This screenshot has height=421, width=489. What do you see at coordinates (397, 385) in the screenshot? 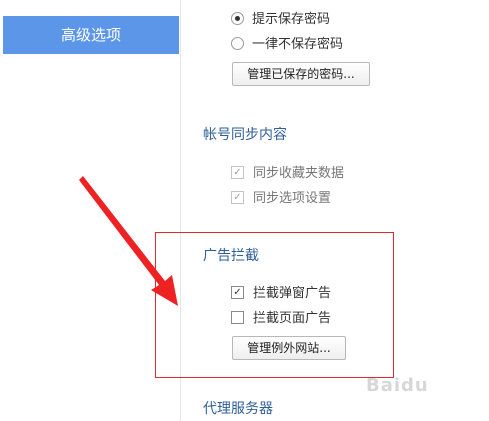
I see `watermark-logo: Baidu` at bounding box center [397, 385].